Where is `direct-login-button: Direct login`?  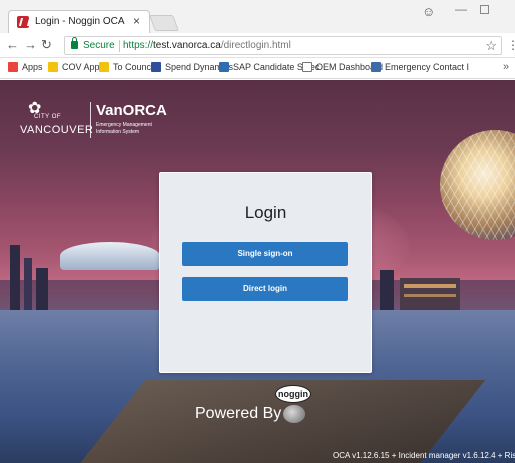
direct-login-button: Direct login is located at coordinates (265, 289).